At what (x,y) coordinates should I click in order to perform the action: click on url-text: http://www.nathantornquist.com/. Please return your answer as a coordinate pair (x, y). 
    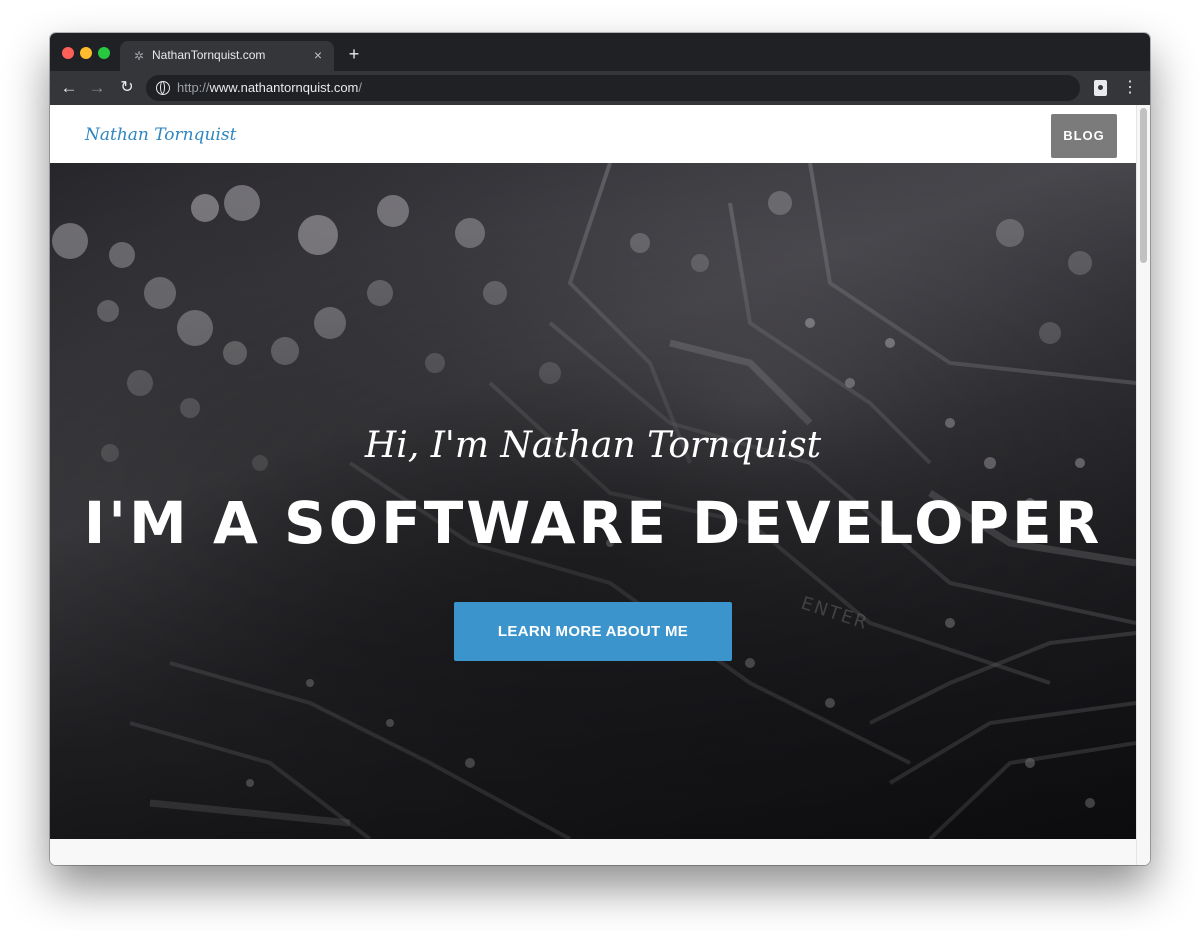
    Looking at the image, I should click on (269, 87).